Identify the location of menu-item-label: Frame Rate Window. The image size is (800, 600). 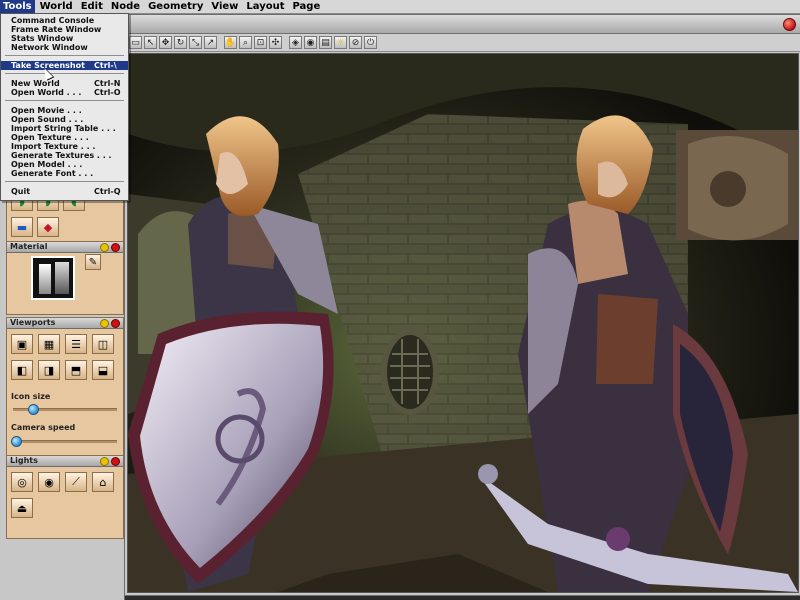
(56, 29).